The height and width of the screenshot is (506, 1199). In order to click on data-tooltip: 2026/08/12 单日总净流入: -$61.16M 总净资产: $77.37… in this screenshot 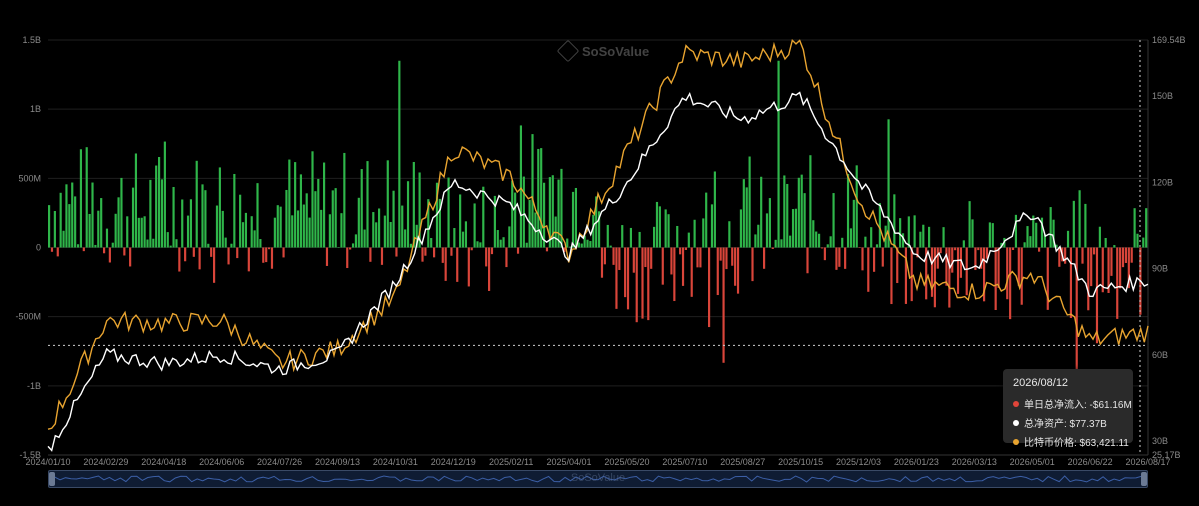, I will do `click(1068, 409)`.